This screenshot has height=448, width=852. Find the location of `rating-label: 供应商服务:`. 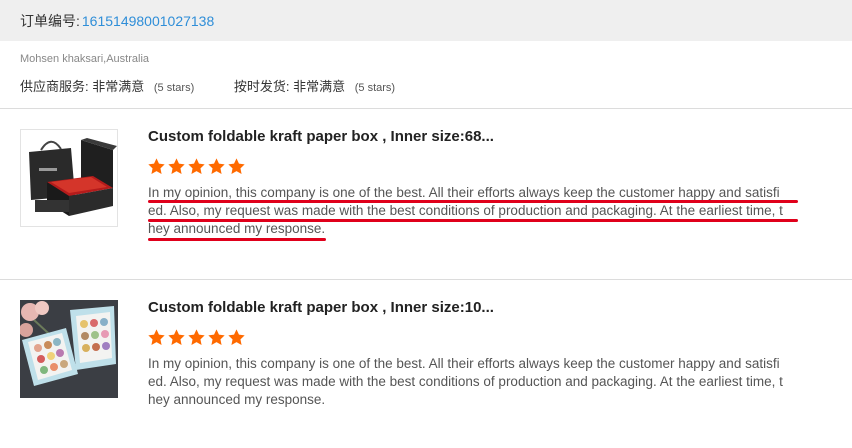

rating-label: 供应商服务: is located at coordinates (54, 86).